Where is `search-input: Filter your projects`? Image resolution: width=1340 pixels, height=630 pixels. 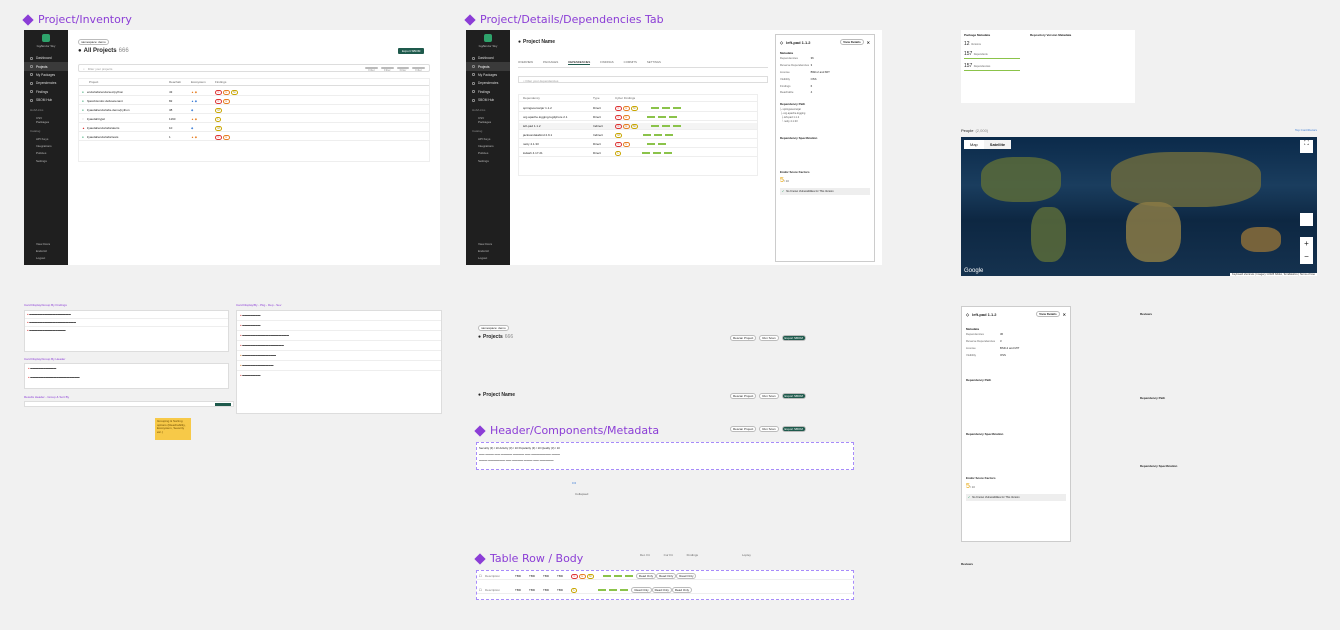 search-input: Filter your projects is located at coordinates (100, 69).